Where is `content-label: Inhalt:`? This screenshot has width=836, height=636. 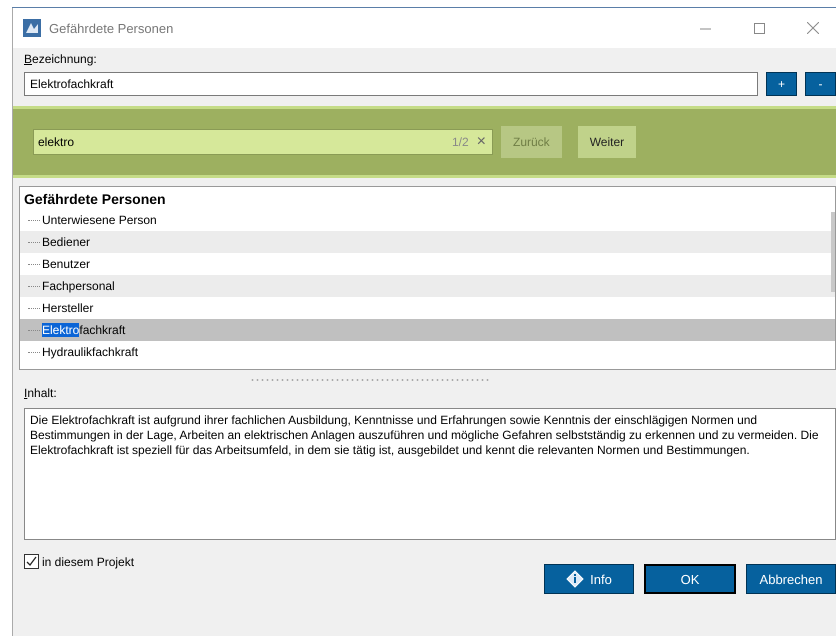 content-label: Inhalt: is located at coordinates (41, 393).